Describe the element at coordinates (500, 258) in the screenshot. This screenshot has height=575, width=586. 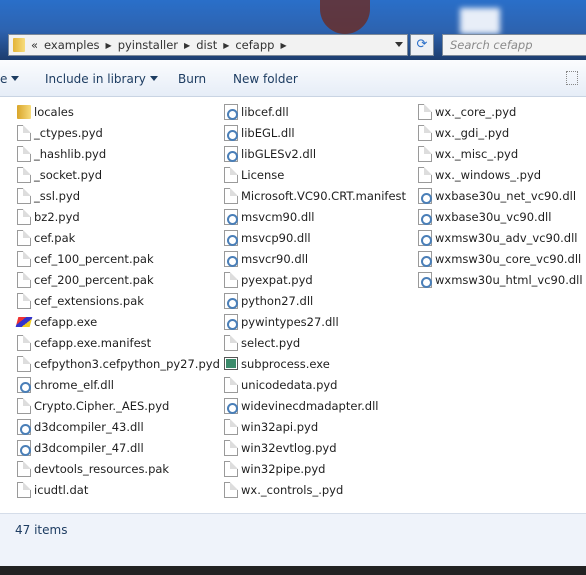
I see `file-item: wxmsw30u_core_vc90.dll` at that location.